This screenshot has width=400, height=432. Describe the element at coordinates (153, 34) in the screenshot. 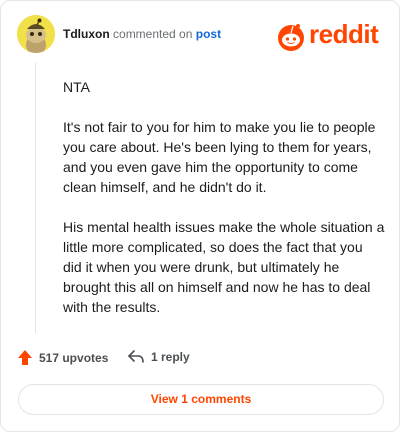

I see `action-text: commented on` at that location.